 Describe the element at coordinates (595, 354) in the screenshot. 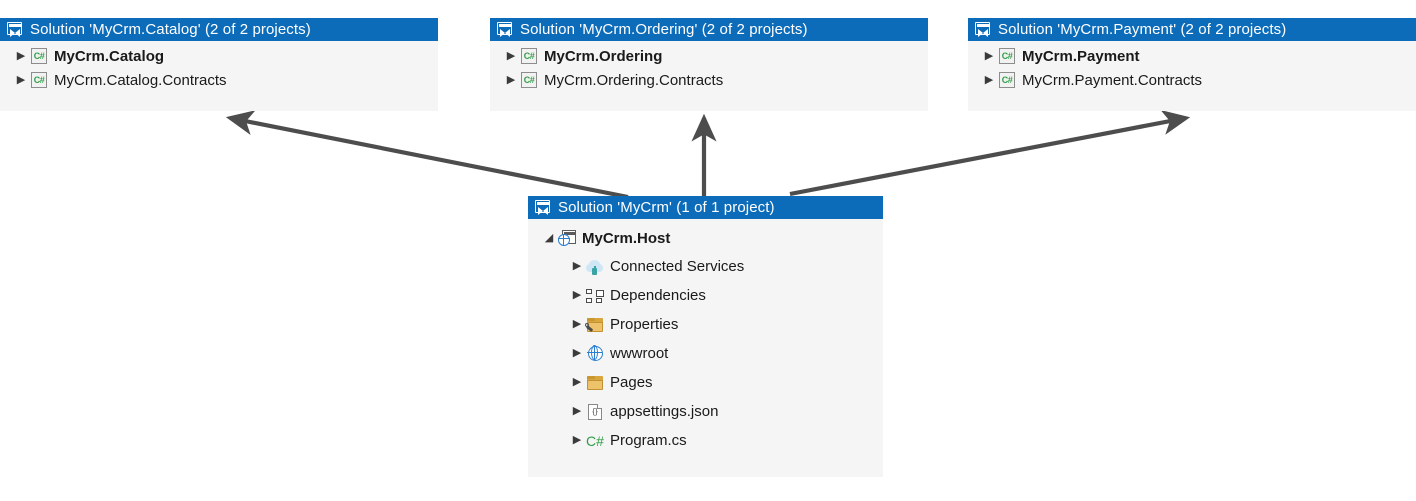

I see `wwwroot-globe-icon` at that location.